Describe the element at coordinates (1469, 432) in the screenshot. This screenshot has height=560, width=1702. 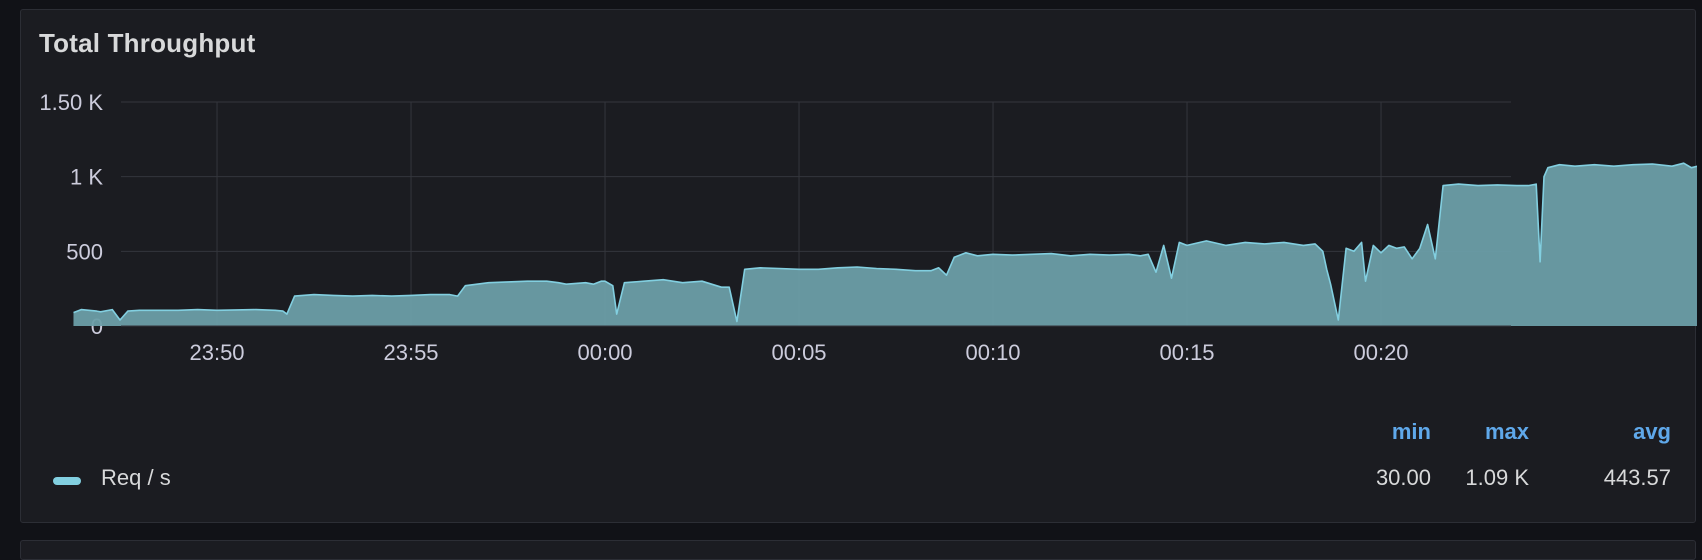
I see `legend-header-max: max` at that location.